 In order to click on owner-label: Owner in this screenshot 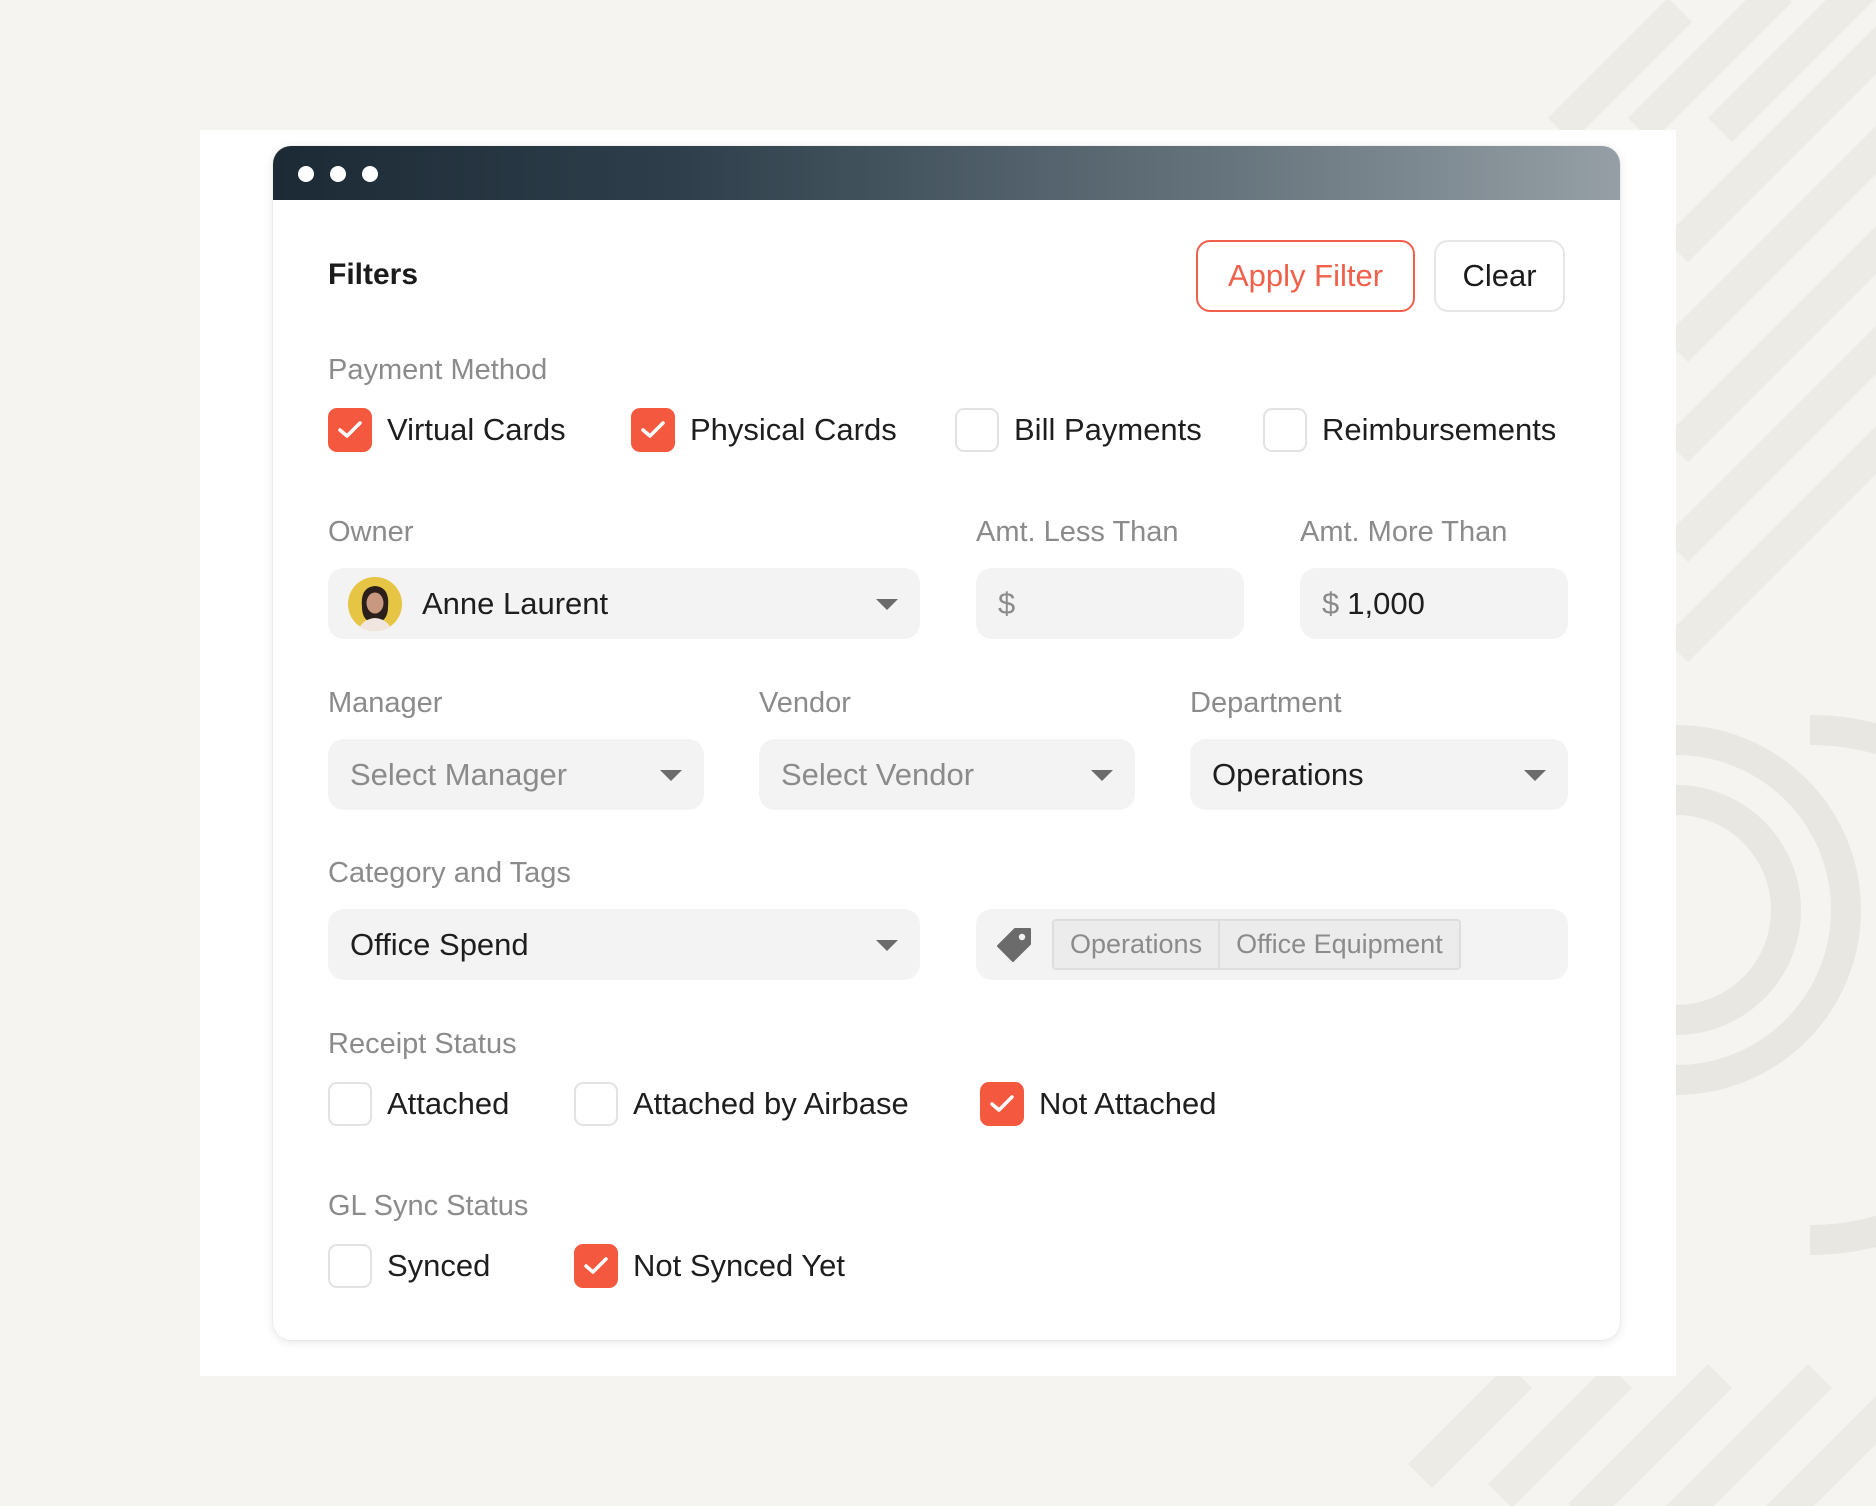, I will do `click(371, 532)`.